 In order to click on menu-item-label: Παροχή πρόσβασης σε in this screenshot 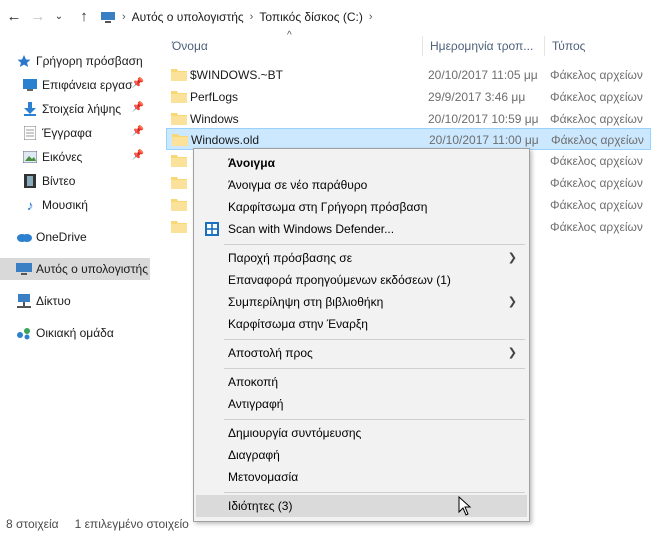, I will do `click(290, 258)`.